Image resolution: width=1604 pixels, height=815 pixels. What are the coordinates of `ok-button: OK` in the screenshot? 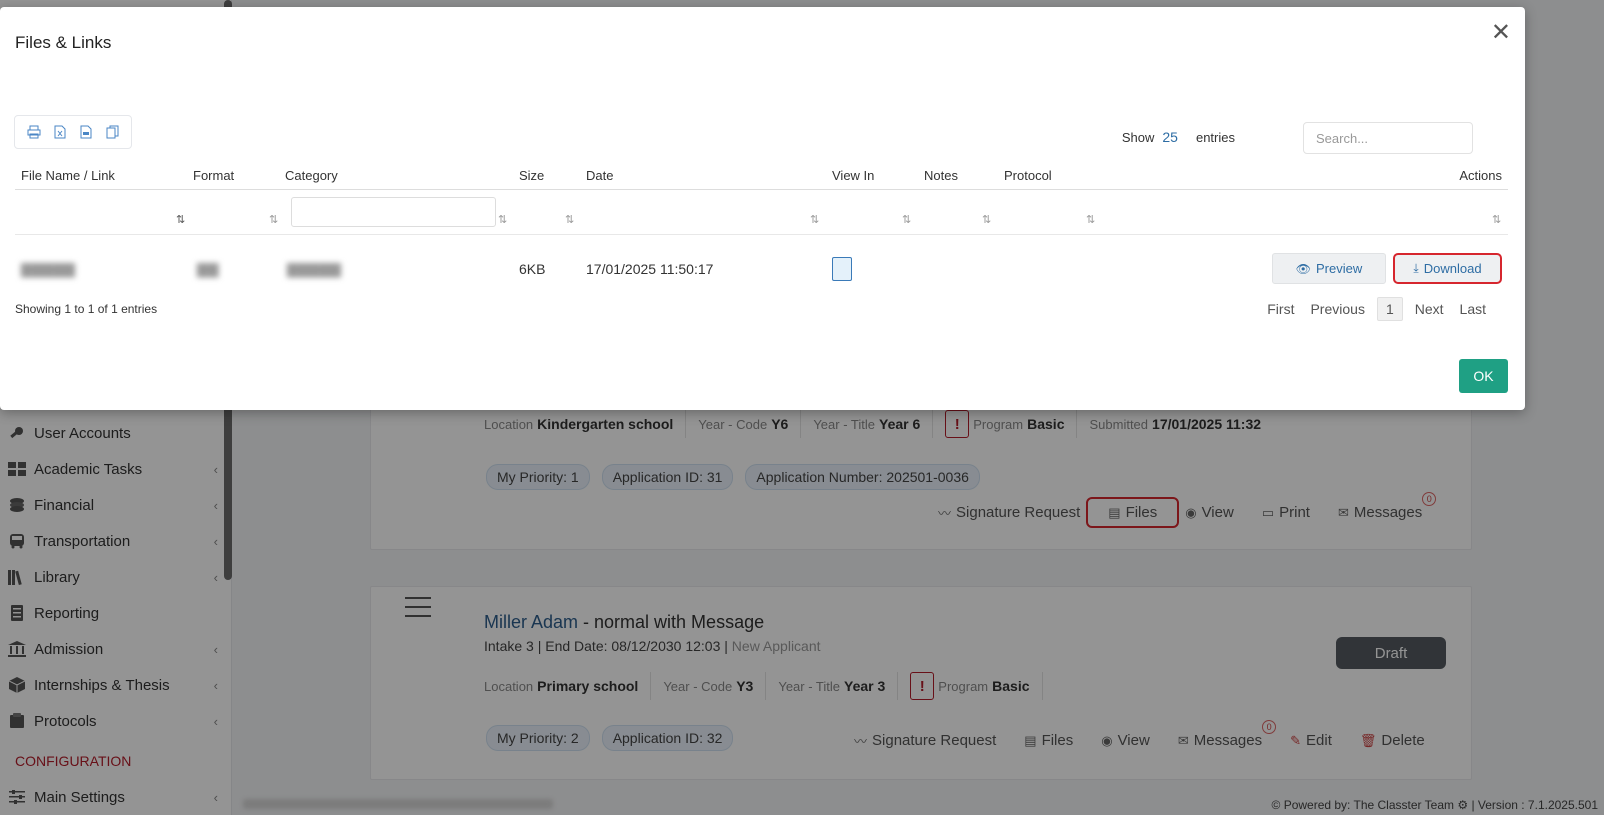 It's located at (1483, 376).